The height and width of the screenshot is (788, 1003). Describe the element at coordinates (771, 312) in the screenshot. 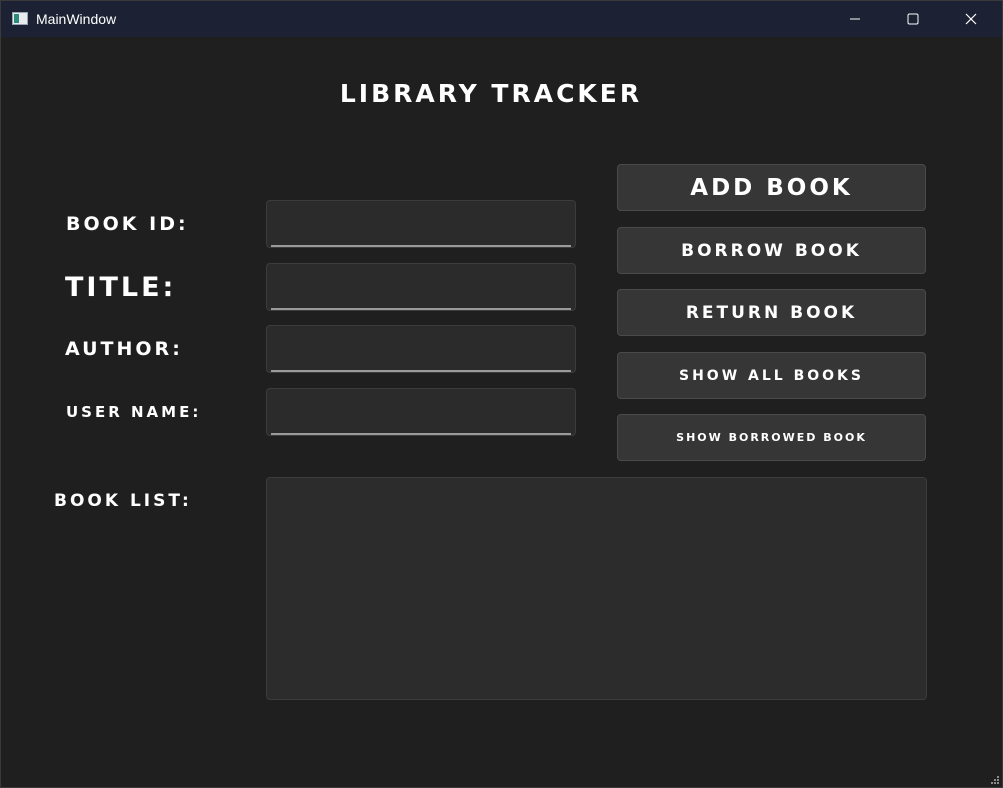

I see `return-book-button: RETURN BOOK` at that location.